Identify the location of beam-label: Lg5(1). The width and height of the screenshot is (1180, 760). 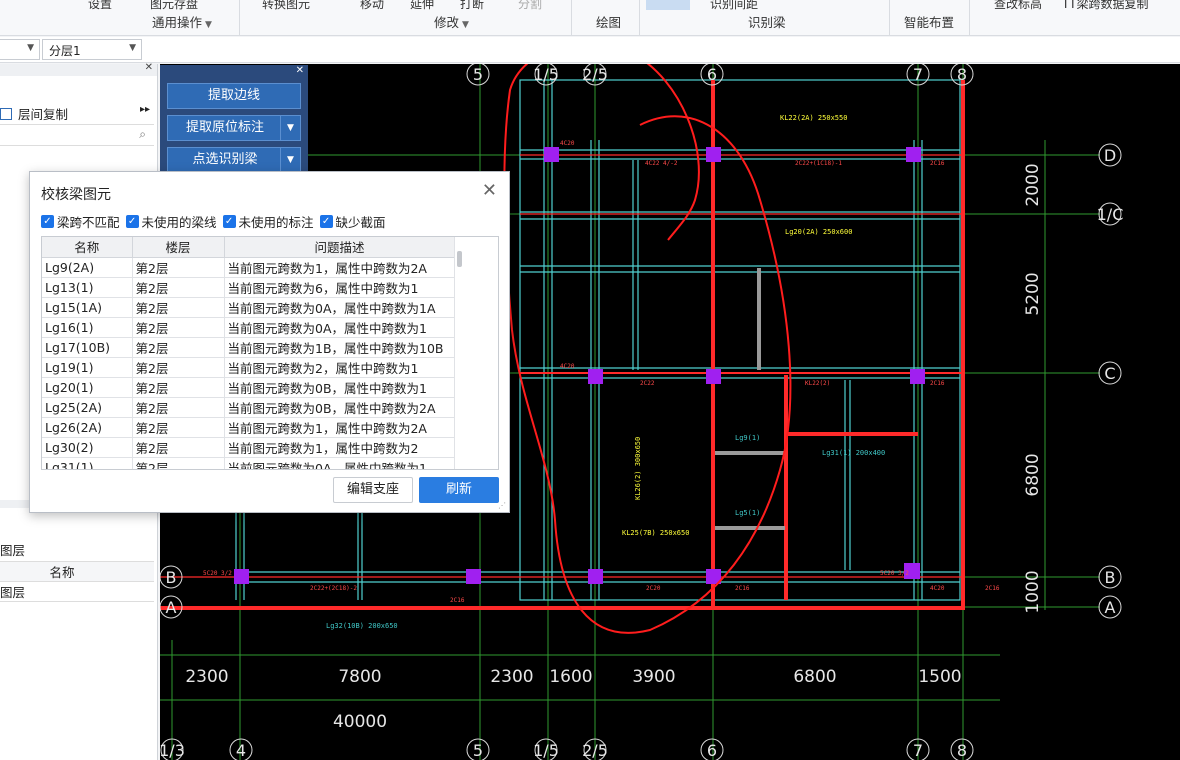
(747, 513).